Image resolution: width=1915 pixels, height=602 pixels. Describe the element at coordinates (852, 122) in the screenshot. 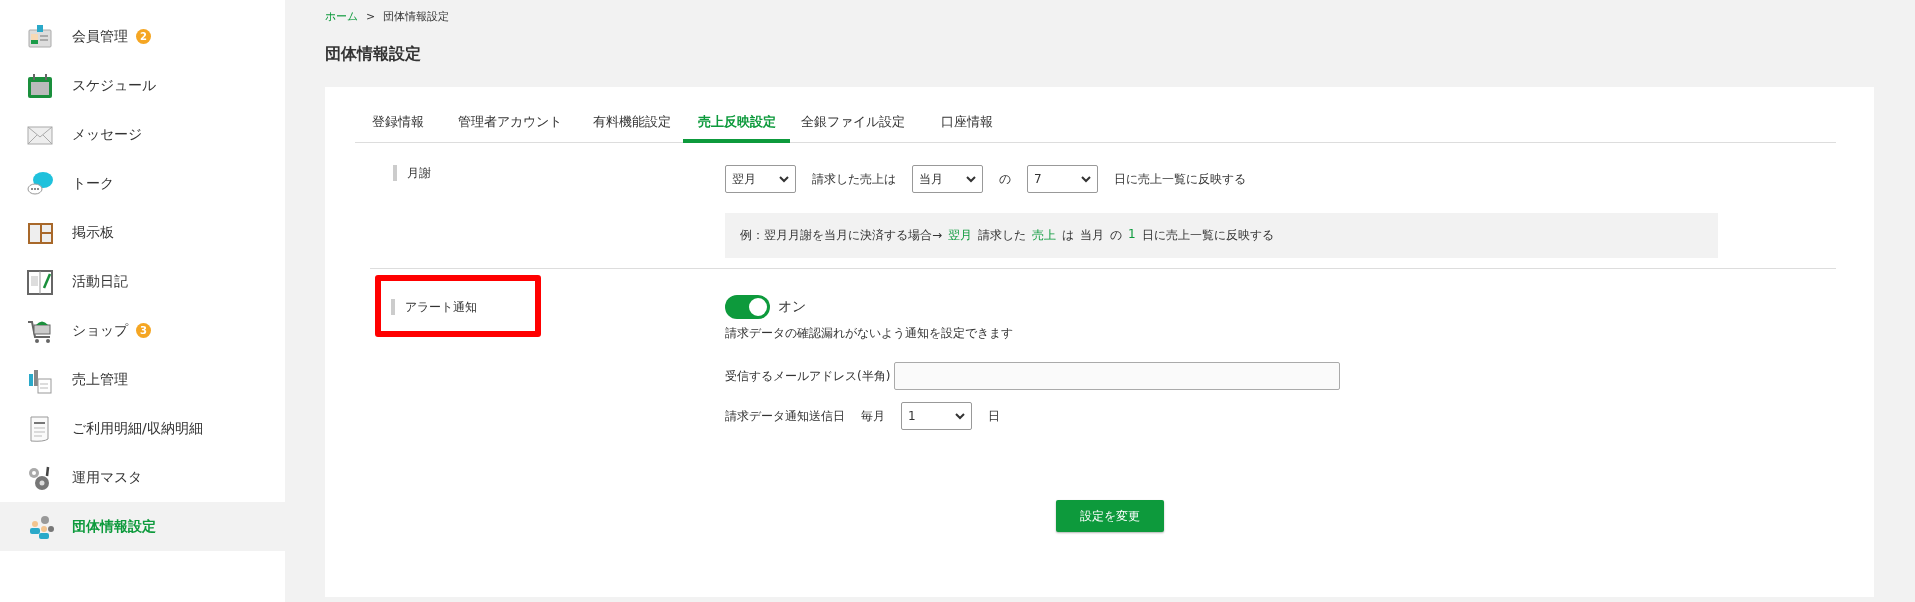

I see `tab: 全銀ファイル設定` at that location.